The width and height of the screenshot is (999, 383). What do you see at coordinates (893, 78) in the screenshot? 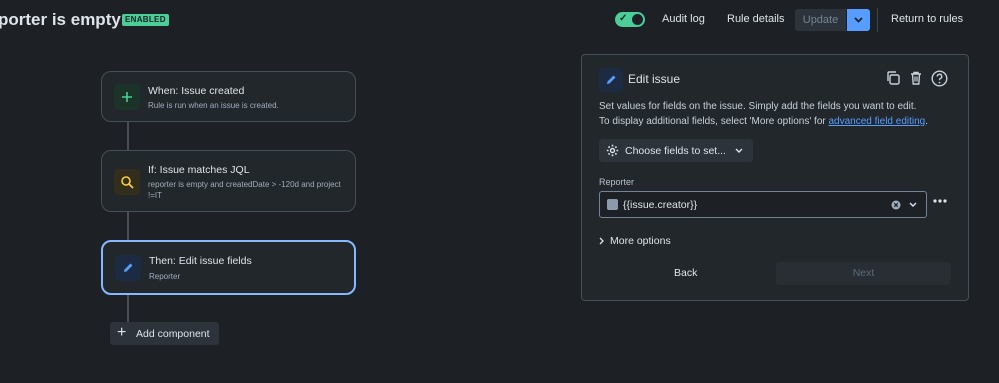
I see `duplicate-icon` at bounding box center [893, 78].